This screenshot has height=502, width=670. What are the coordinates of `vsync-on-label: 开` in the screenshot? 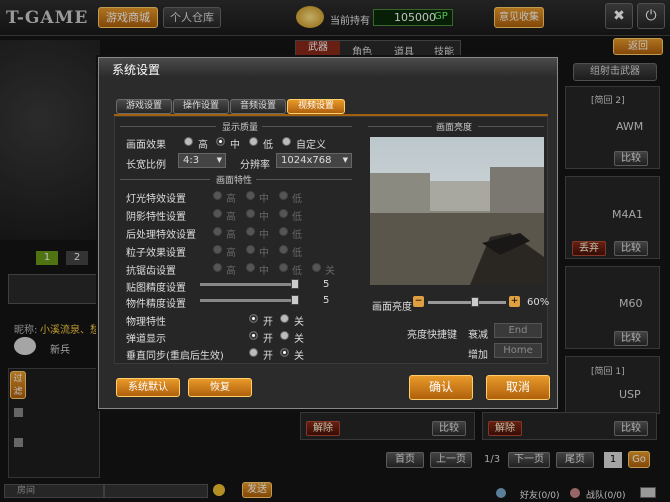 It's located at (268, 356).